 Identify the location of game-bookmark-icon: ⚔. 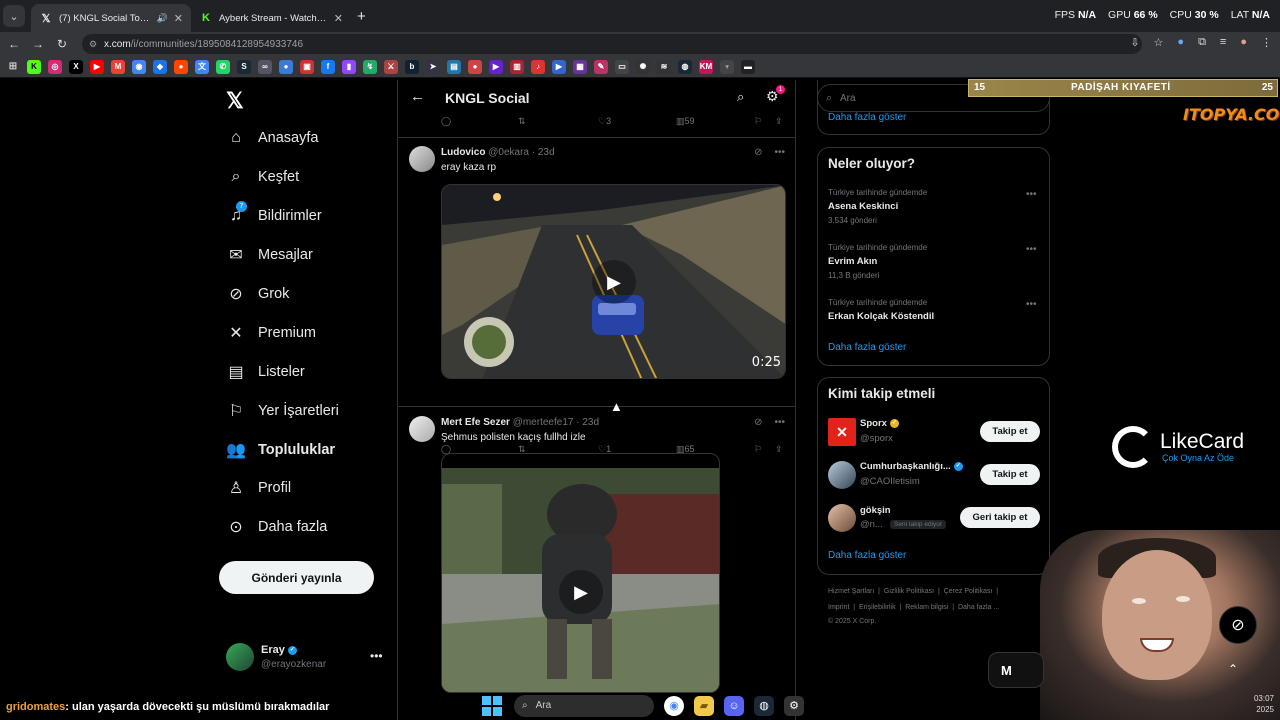
(391, 66).